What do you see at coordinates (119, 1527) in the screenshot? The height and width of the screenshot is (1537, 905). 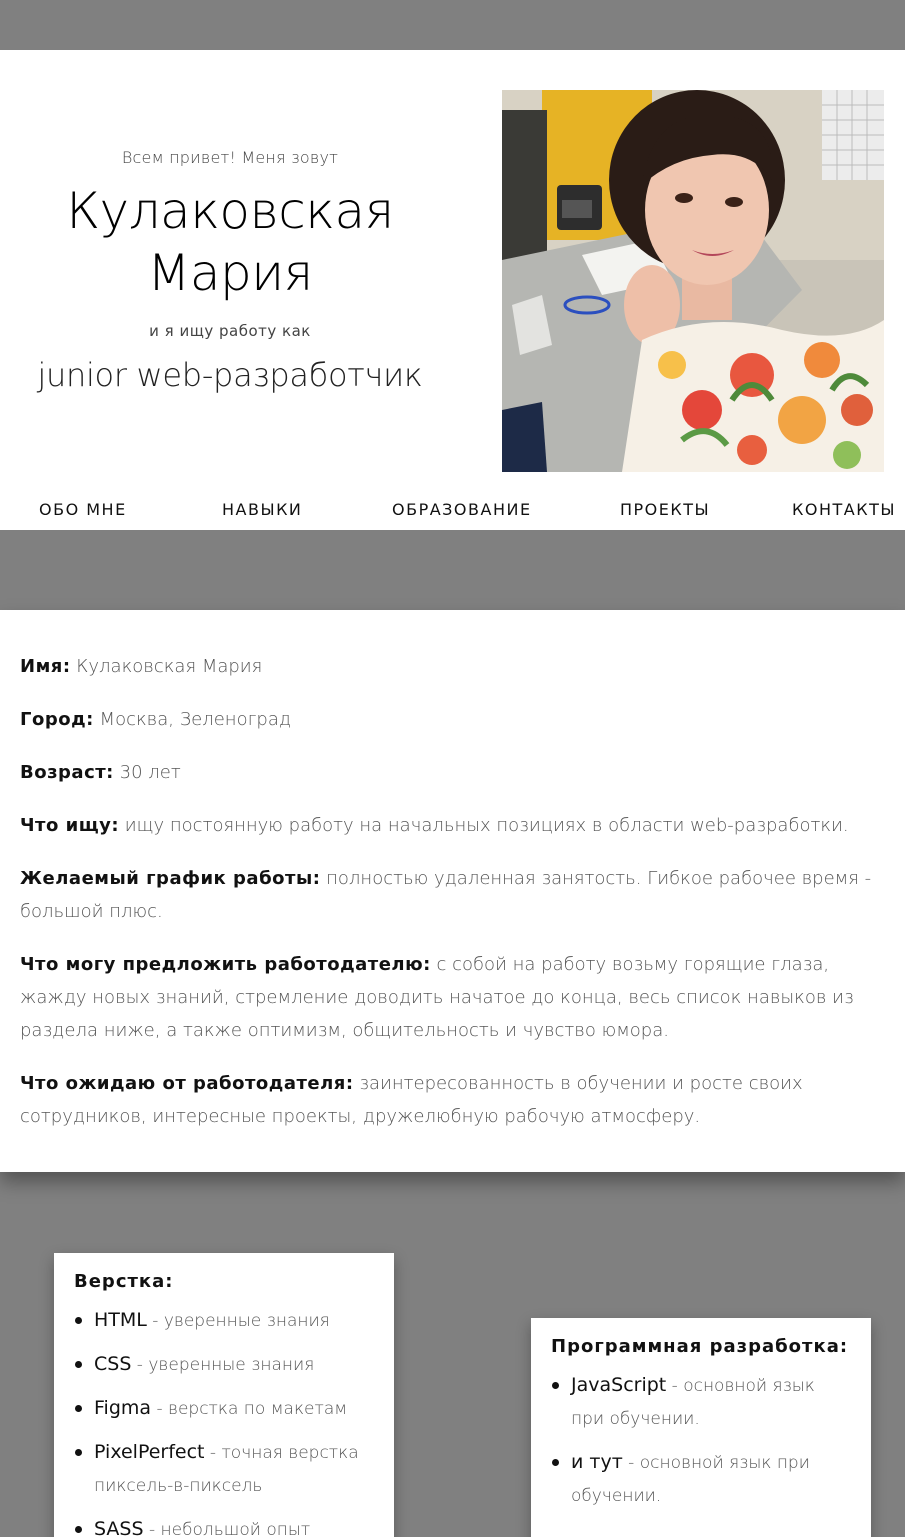 I see `skill-name: SASS` at bounding box center [119, 1527].